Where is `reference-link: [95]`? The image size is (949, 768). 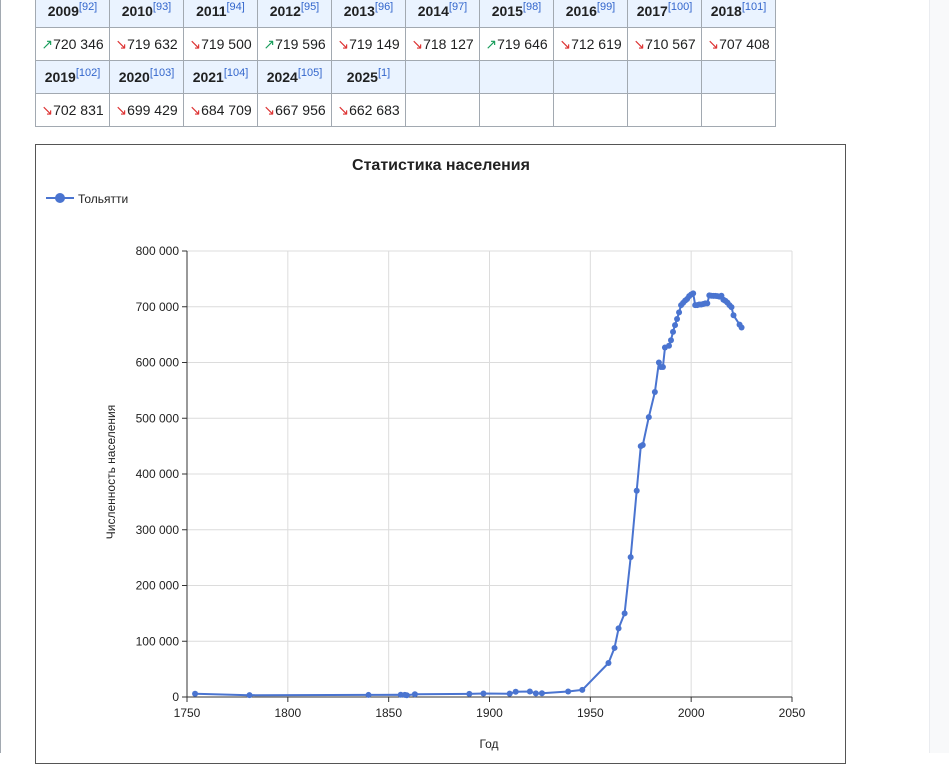 reference-link: [95] is located at coordinates (310, 7).